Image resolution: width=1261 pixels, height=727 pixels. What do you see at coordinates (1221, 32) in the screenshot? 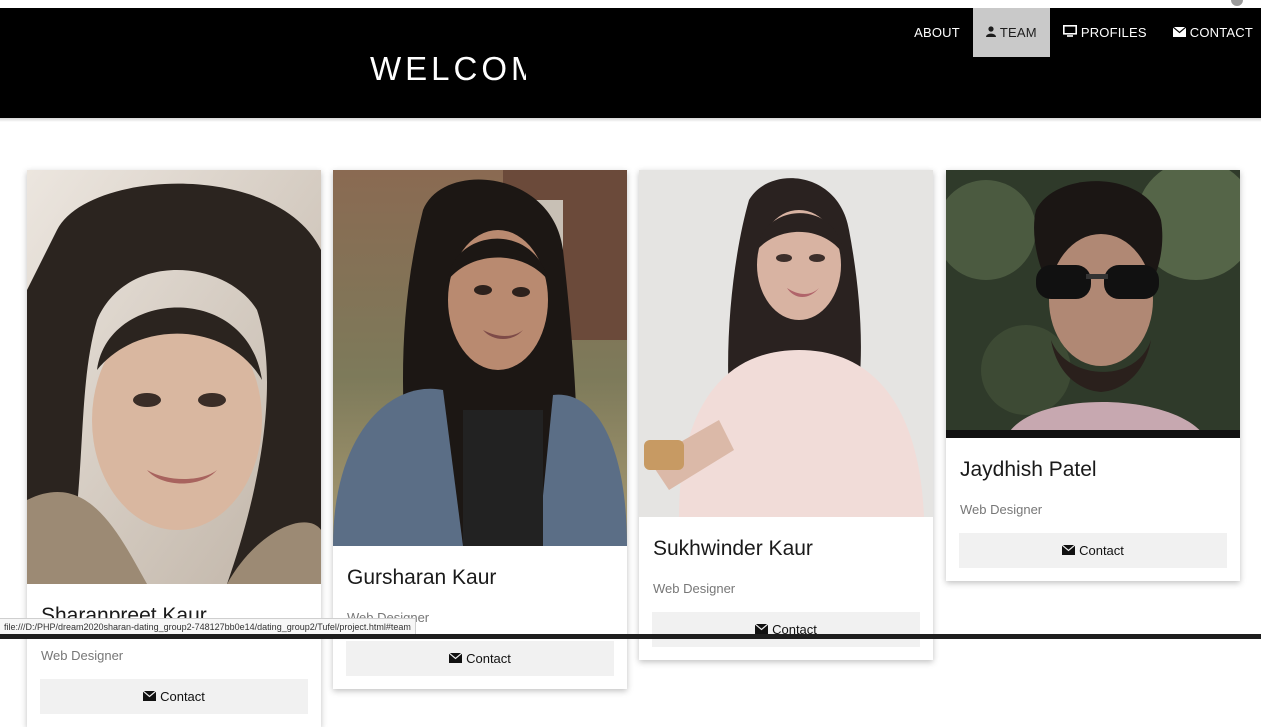
I see `nav-contact-label: CONTACT` at bounding box center [1221, 32].